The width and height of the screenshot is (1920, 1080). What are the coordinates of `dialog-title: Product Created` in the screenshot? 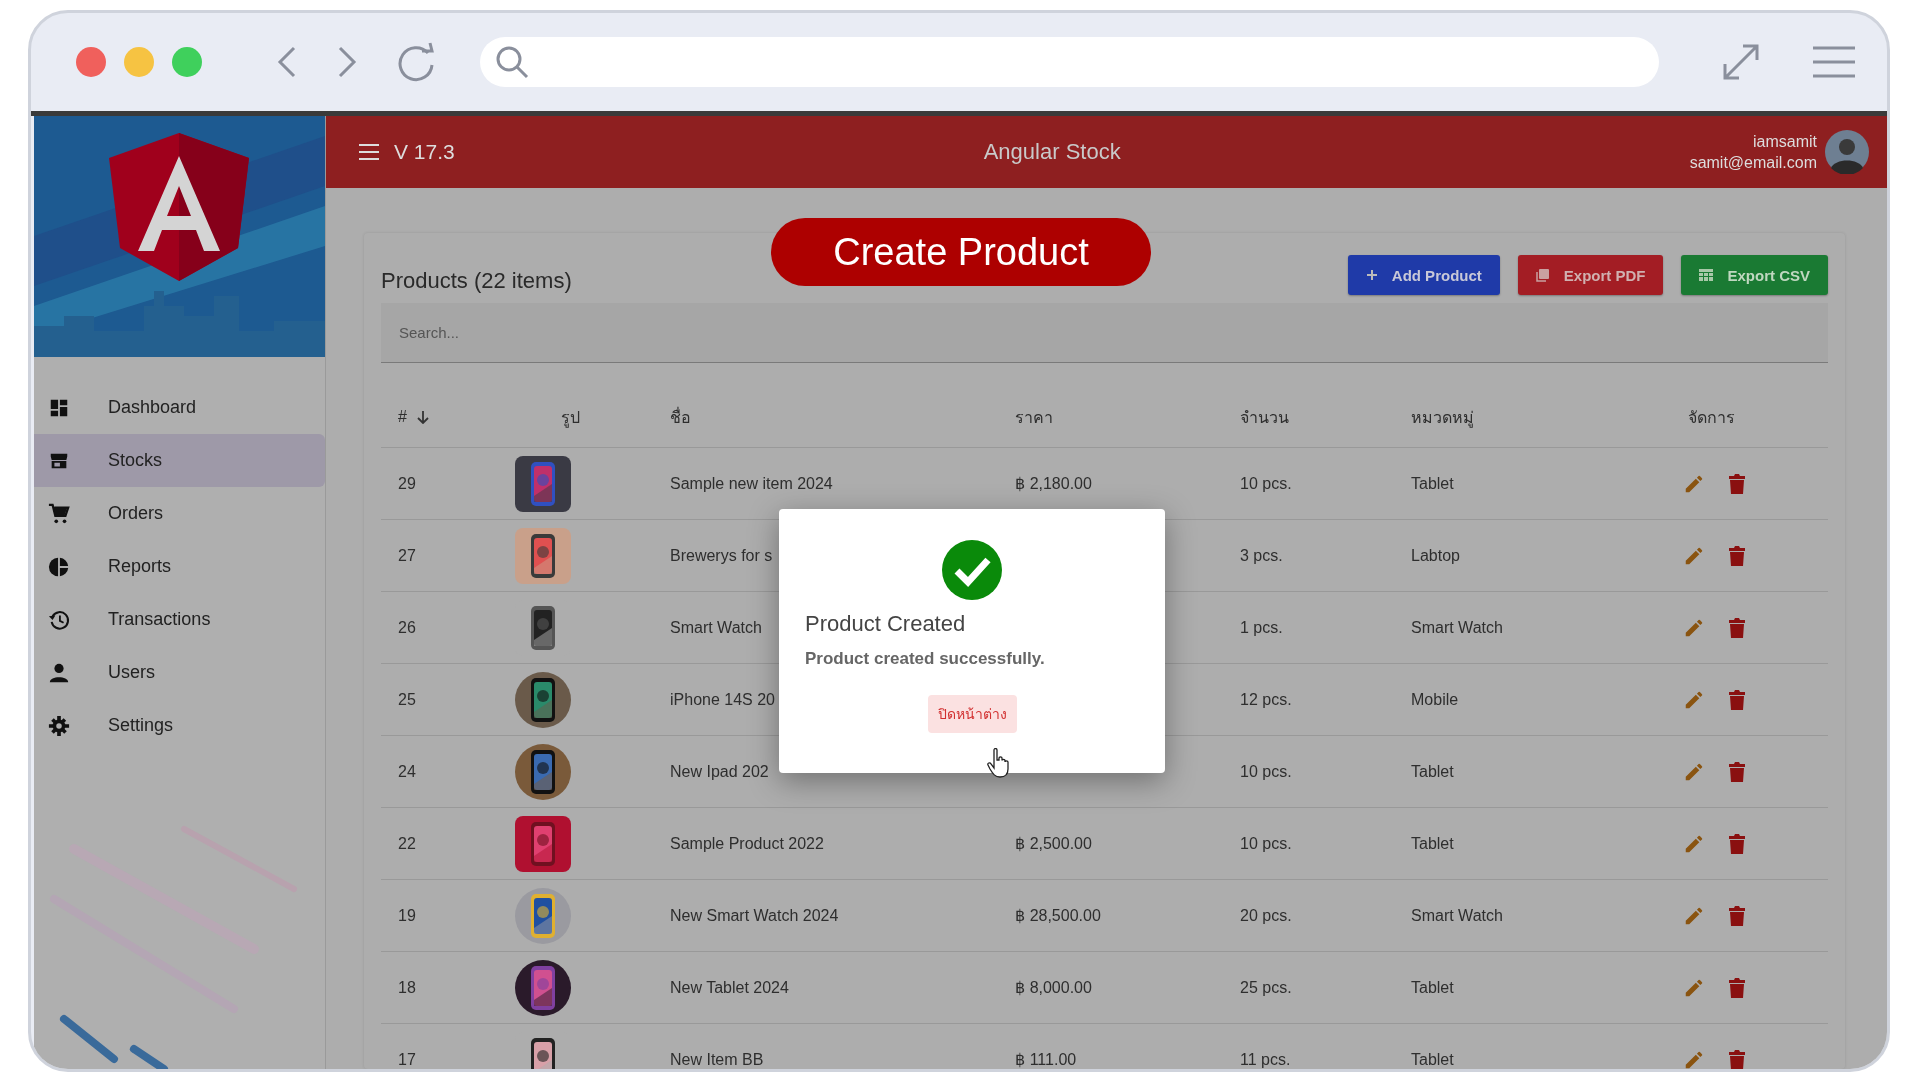 It's located at (885, 624).